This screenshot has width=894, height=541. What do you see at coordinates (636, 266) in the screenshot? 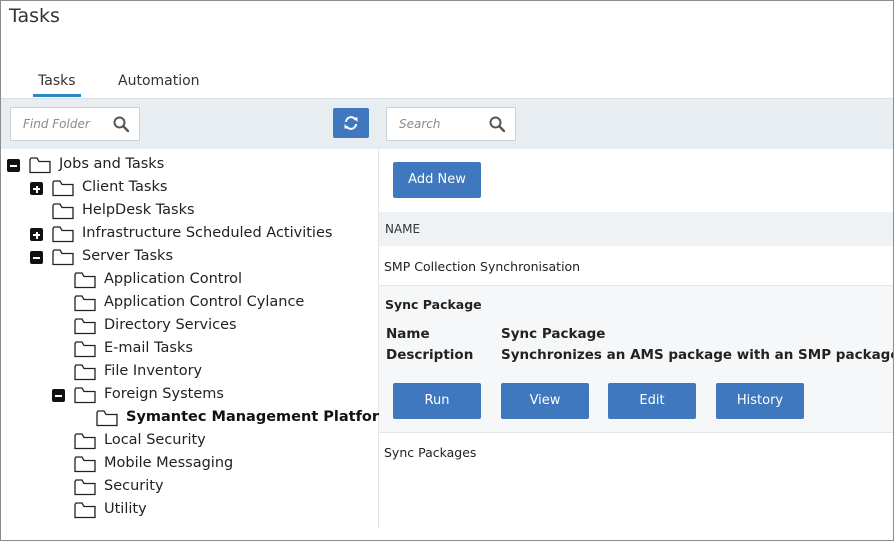
I see `task-row-smp-collection-synchronisation: SMP Collection Synchronisation` at bounding box center [636, 266].